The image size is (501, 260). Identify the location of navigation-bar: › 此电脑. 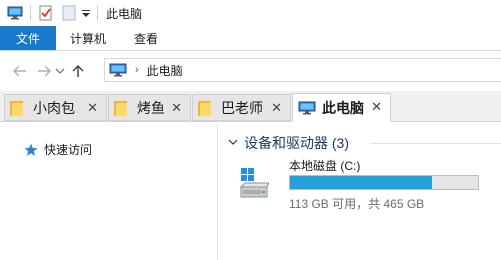
(250, 71).